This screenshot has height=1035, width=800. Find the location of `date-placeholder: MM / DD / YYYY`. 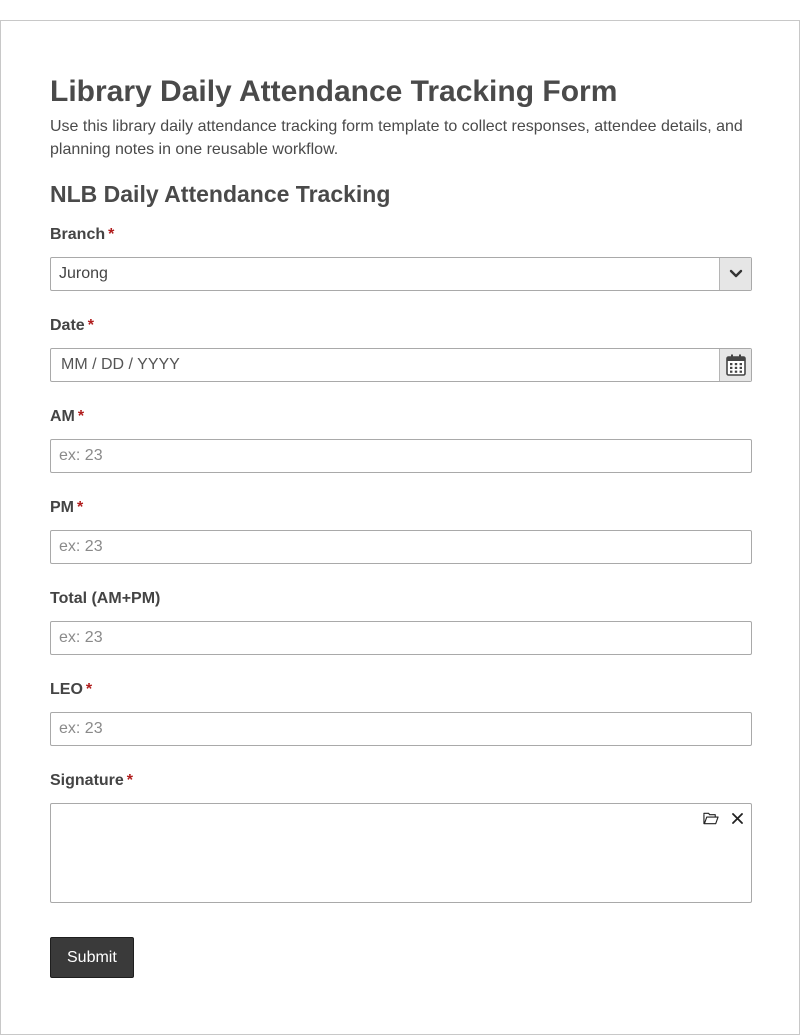

date-placeholder: MM / DD / YYYY is located at coordinates (120, 364).